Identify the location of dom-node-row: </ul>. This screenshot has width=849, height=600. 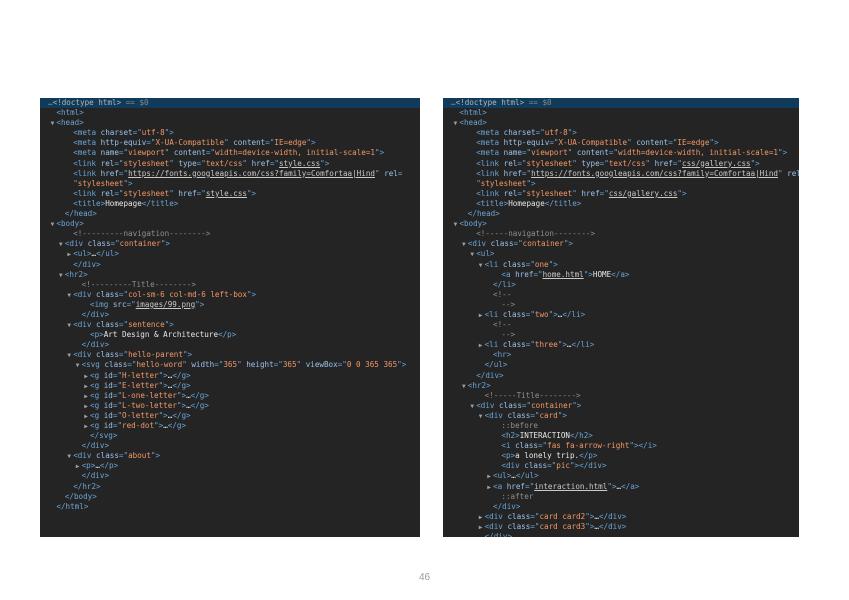
(621, 365).